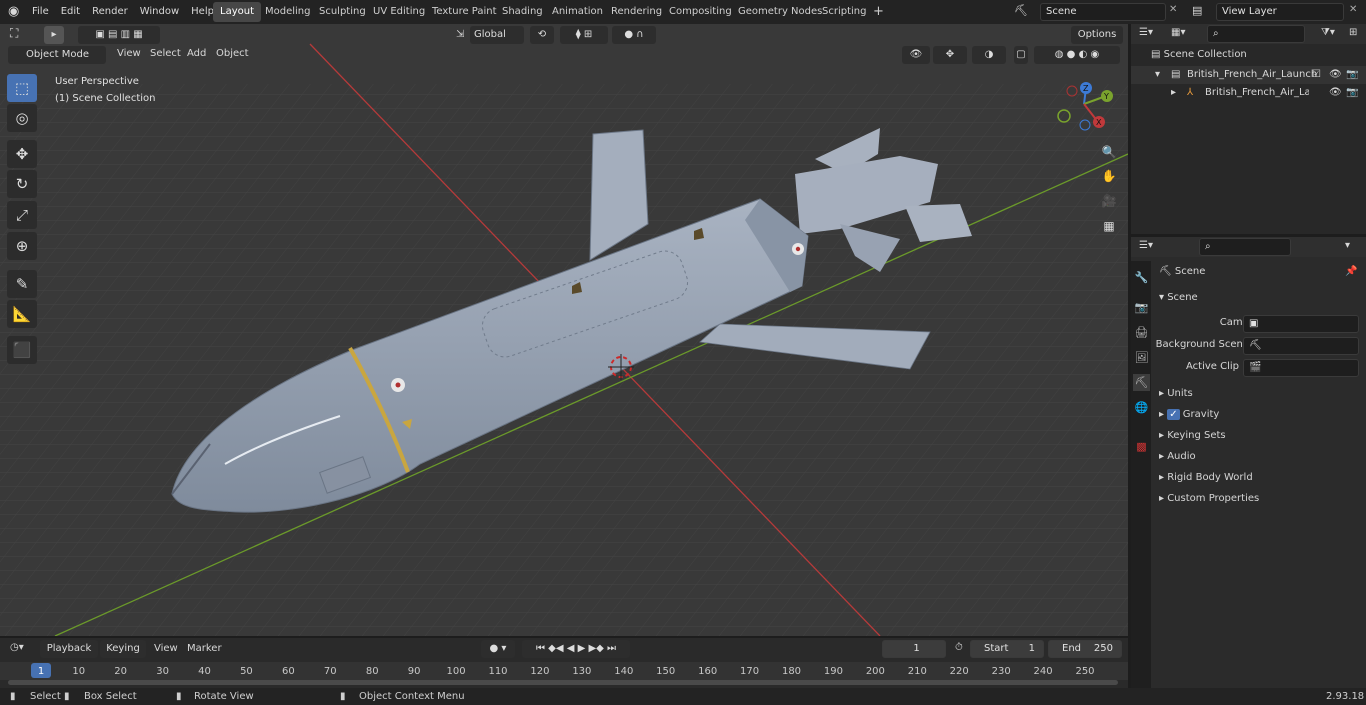 The width and height of the screenshot is (1366, 705). Describe the element at coordinates (1157, 74) in the screenshot. I see `expand-arrow-icon: ▾` at that location.